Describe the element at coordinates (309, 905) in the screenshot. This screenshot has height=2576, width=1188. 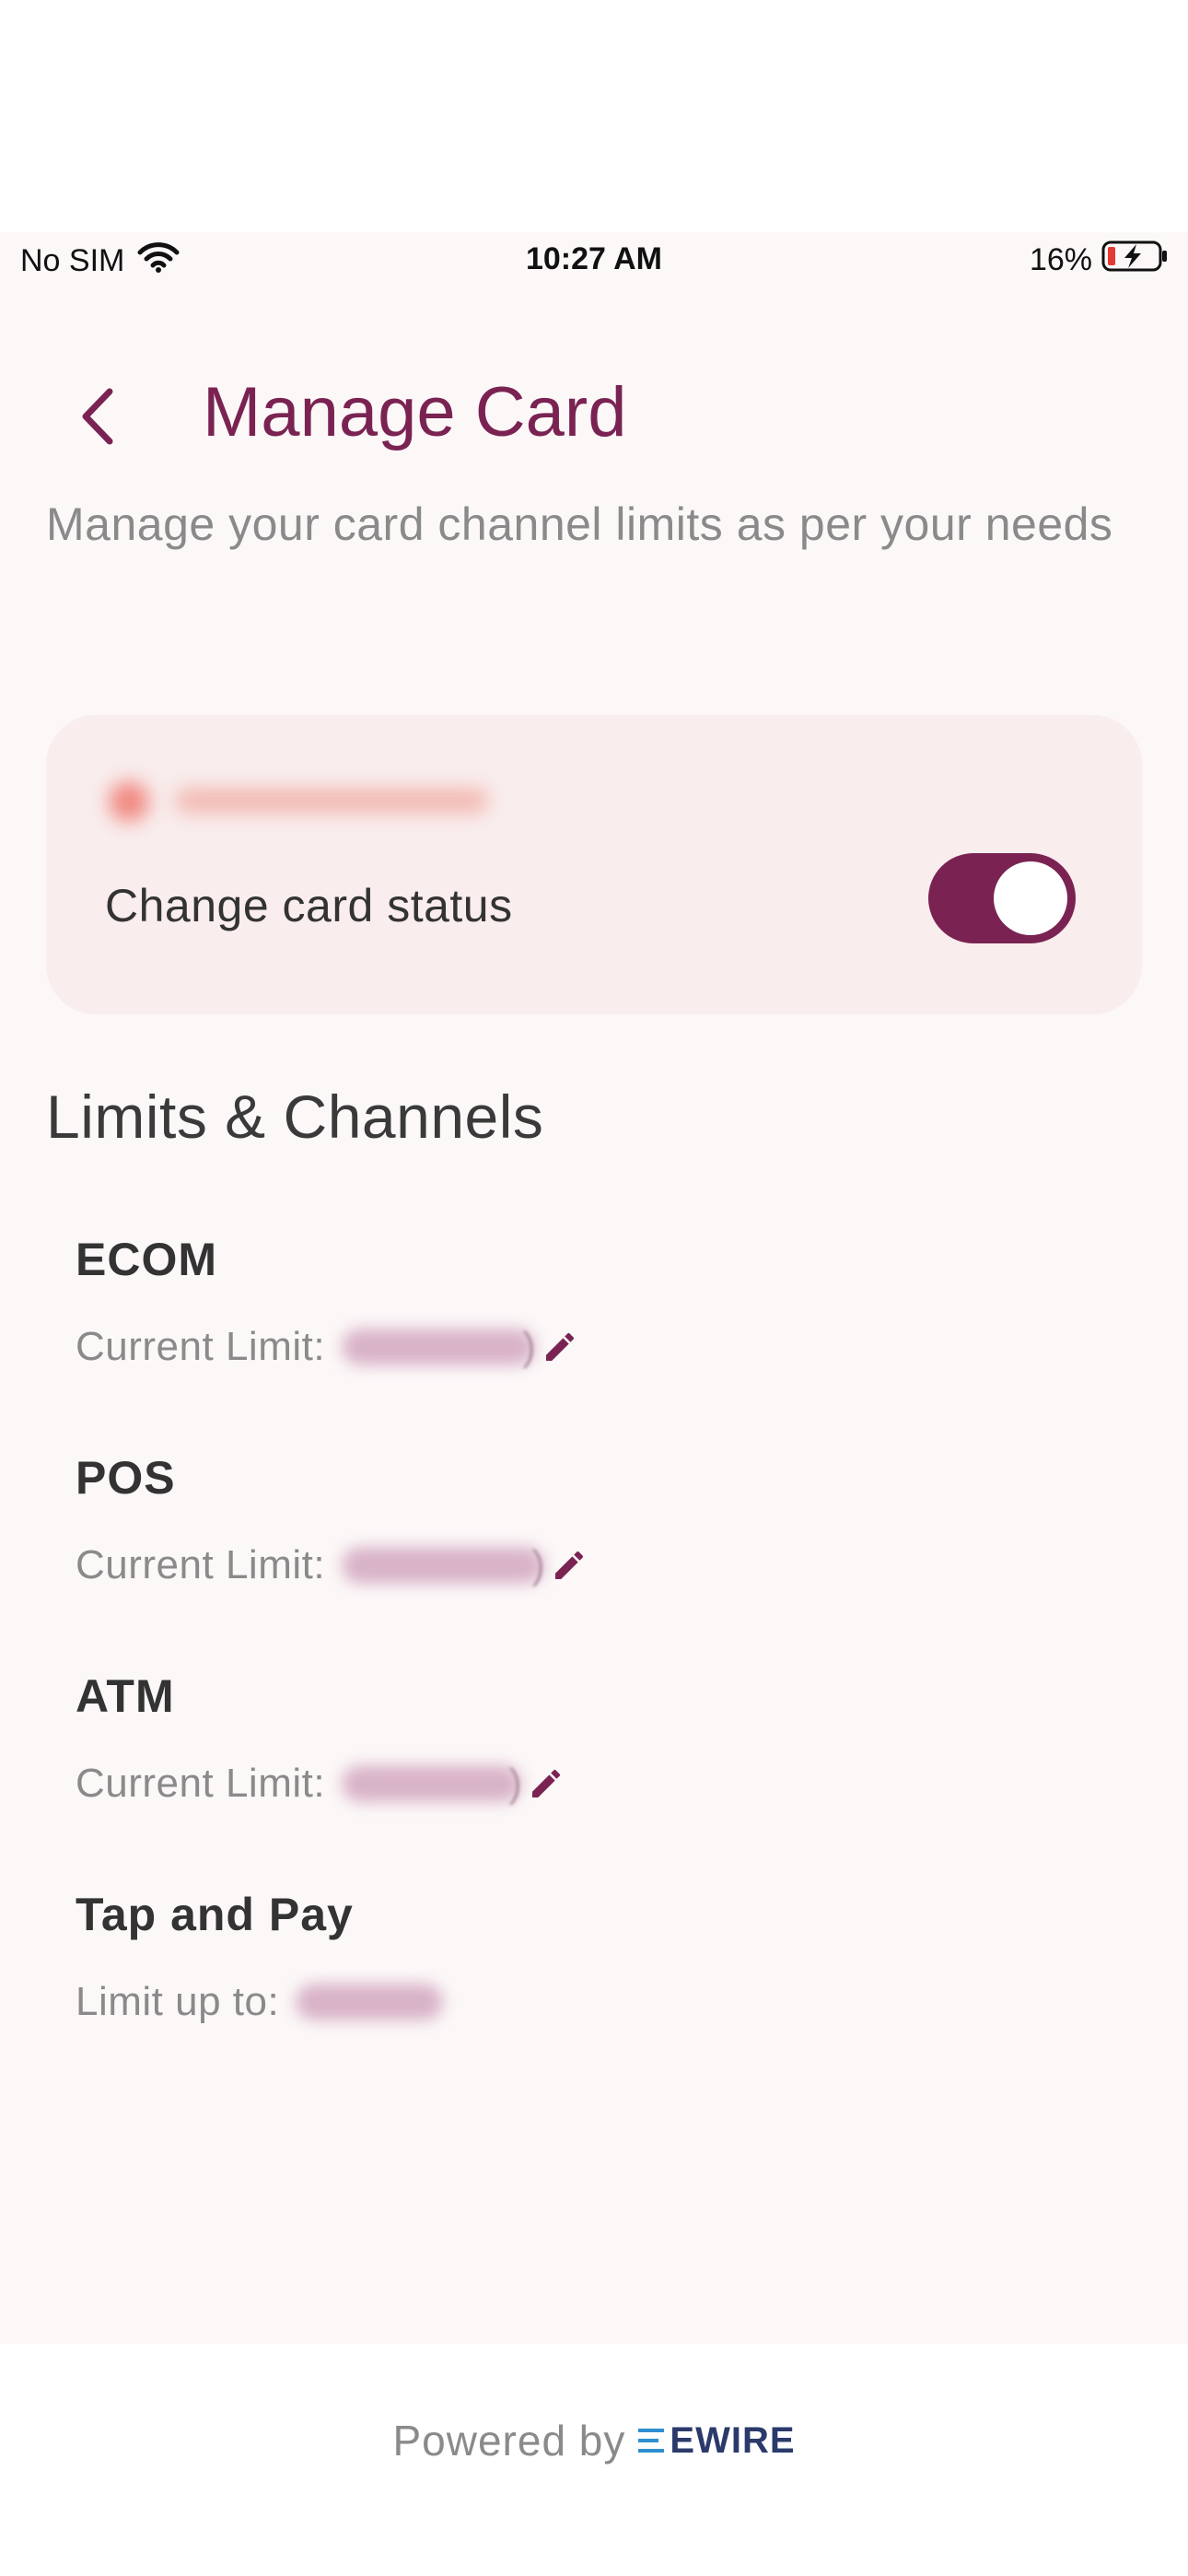
I see `card-status-label: Change card status` at that location.